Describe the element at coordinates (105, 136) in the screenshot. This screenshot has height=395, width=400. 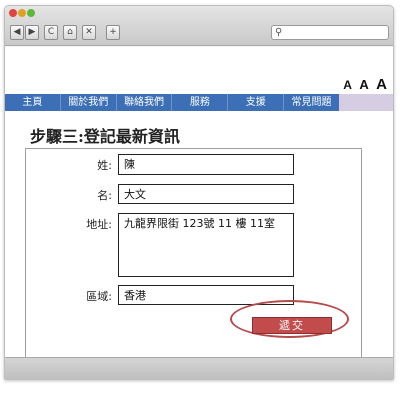
I see `page-title: 步驟三:登記最新資訊` at that location.